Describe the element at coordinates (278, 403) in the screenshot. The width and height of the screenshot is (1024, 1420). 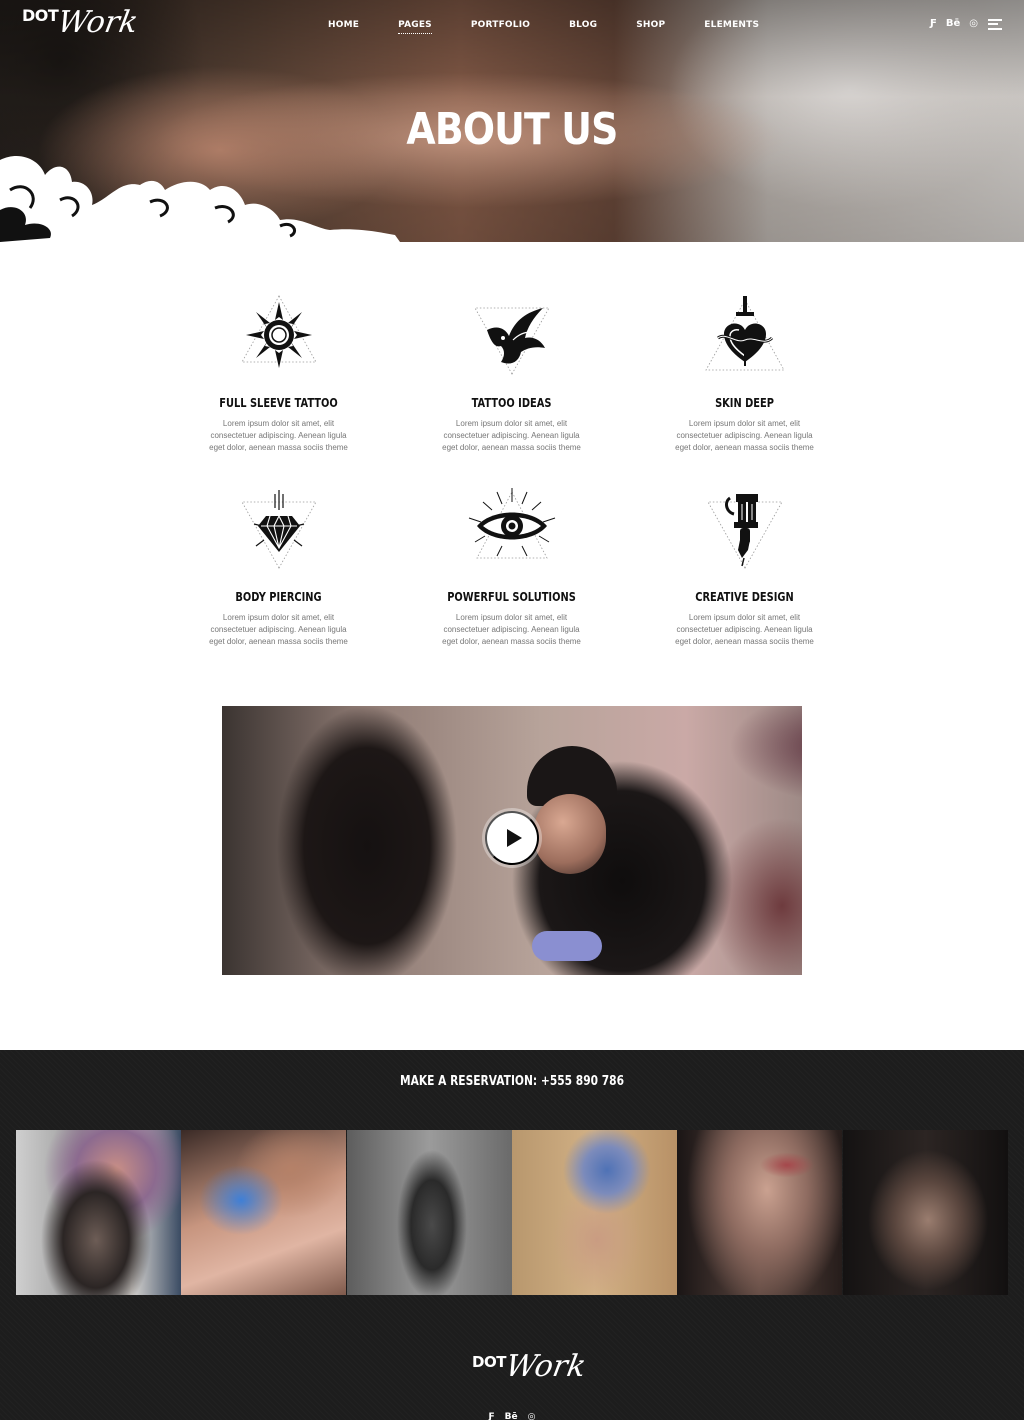
I see `feature-title: FULL SLEEVE TATTOO` at that location.